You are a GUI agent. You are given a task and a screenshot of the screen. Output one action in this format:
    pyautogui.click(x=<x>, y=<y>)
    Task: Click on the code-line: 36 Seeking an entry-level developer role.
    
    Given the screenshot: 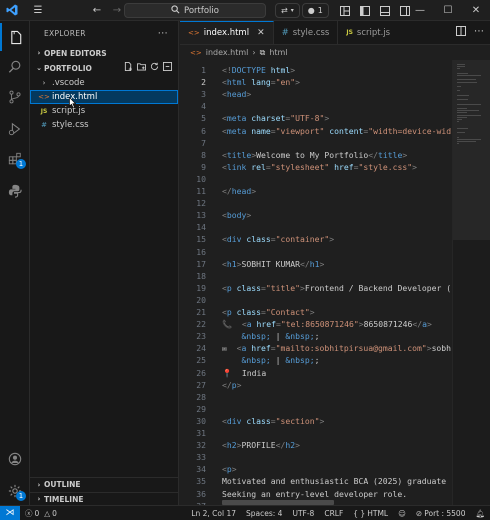 What is the action you would take?
    pyautogui.click(x=316, y=494)
    